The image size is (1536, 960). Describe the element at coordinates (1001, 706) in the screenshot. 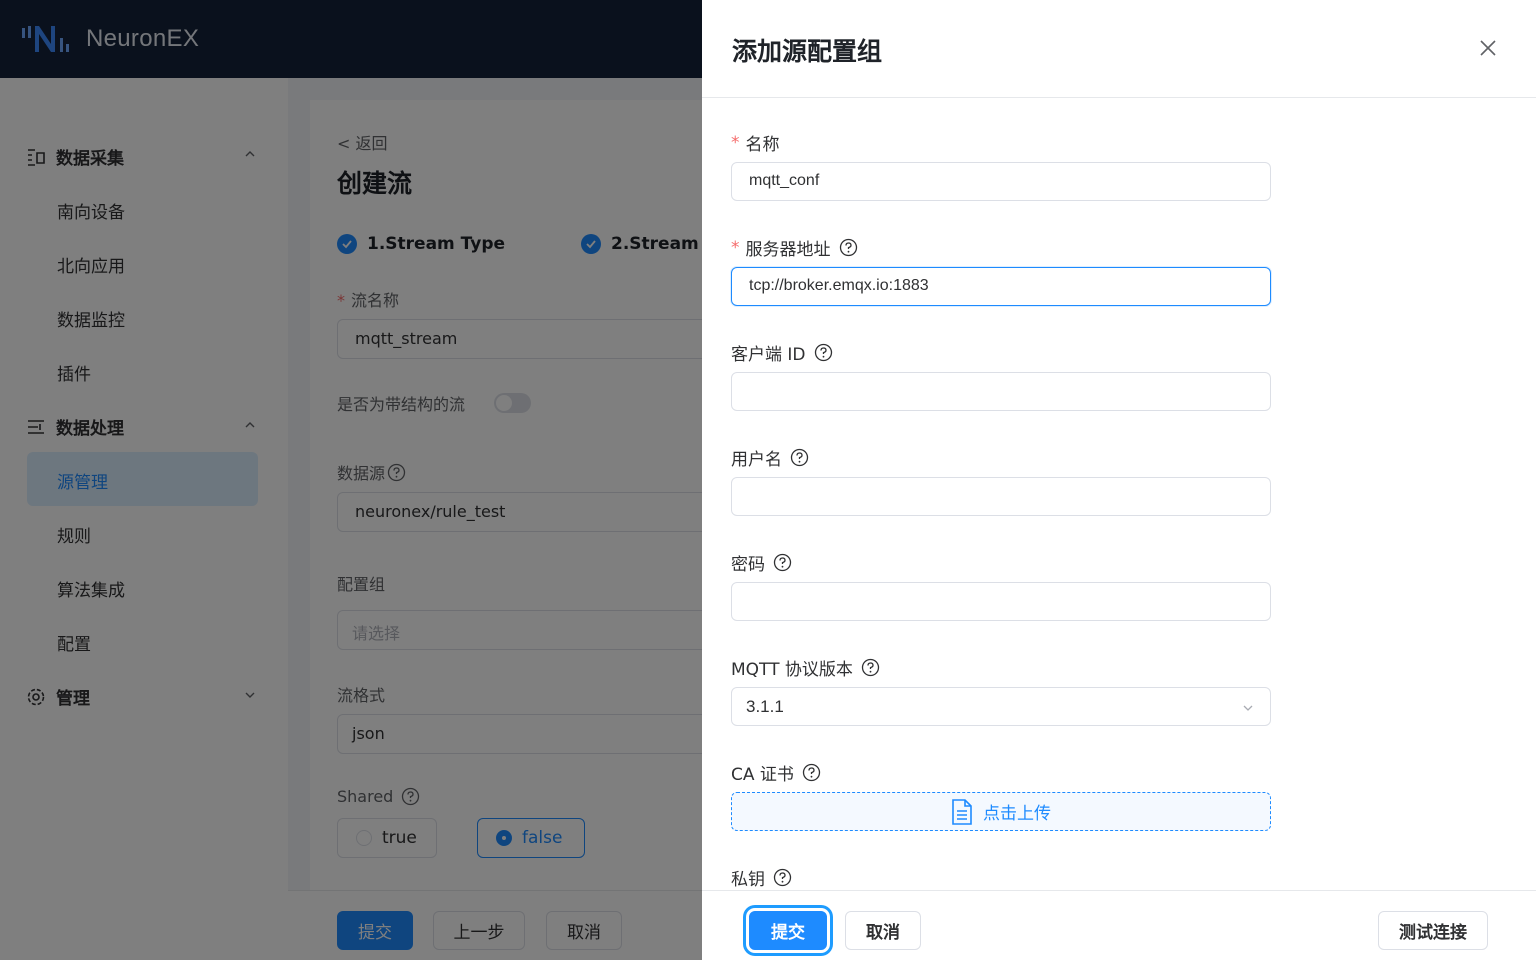

I see `mqtt-version-select: 3.1.1` at that location.